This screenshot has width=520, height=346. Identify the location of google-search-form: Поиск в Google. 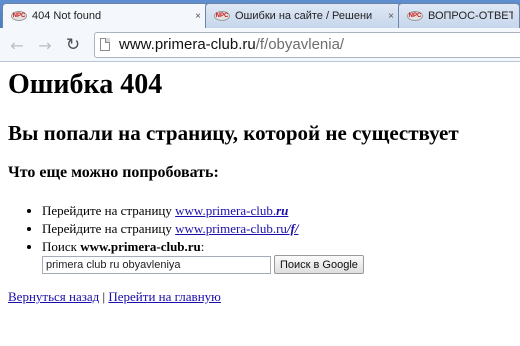
(203, 264).